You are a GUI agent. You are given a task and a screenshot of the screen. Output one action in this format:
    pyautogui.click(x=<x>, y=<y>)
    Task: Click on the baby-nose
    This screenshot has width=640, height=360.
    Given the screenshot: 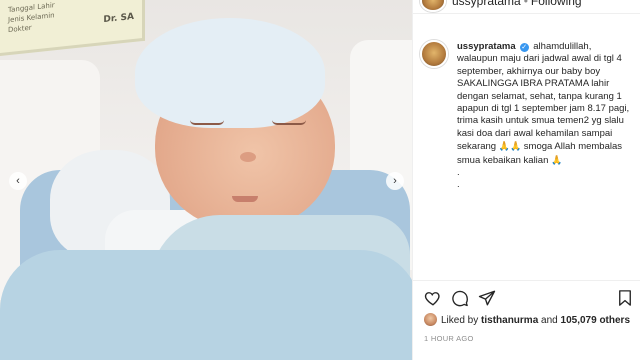 What is the action you would take?
    pyautogui.click(x=248, y=157)
    